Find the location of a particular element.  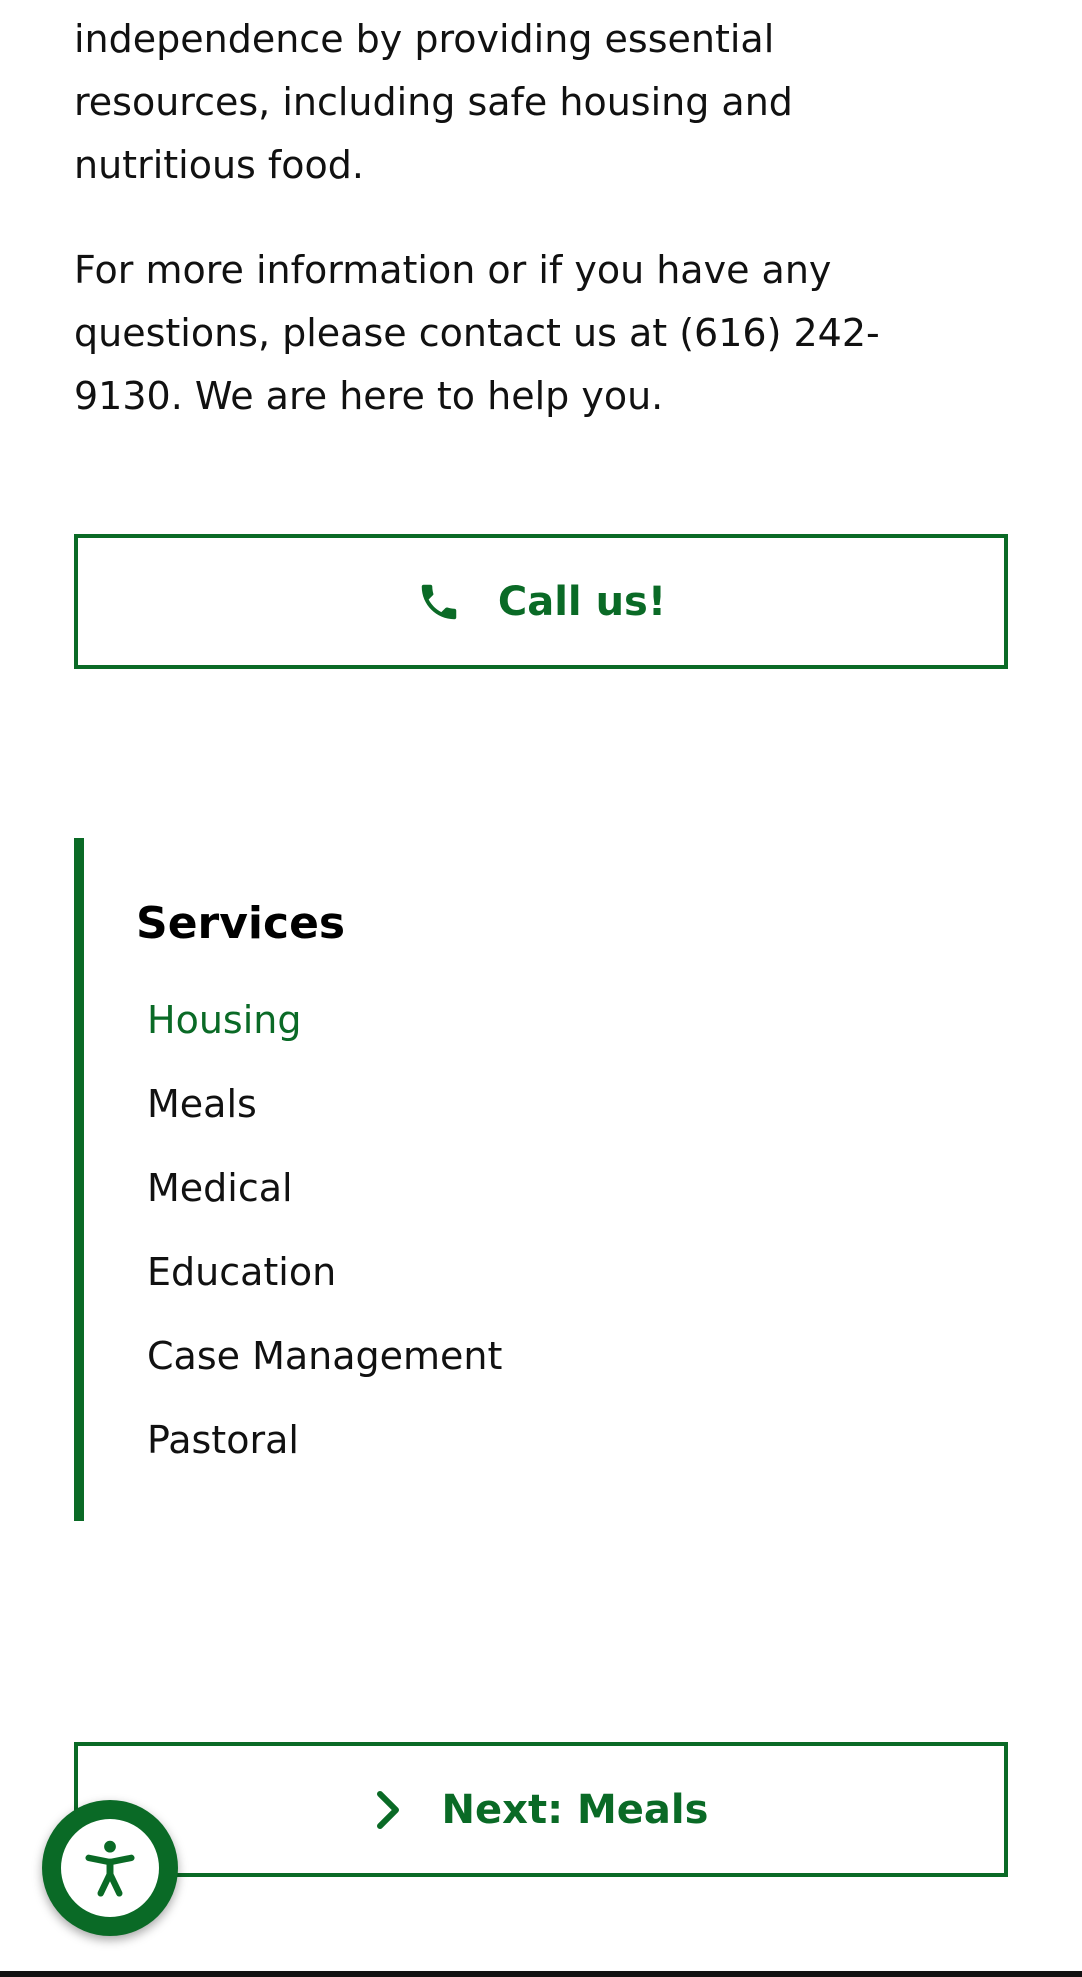

accessibility-button is located at coordinates (110, 1868).